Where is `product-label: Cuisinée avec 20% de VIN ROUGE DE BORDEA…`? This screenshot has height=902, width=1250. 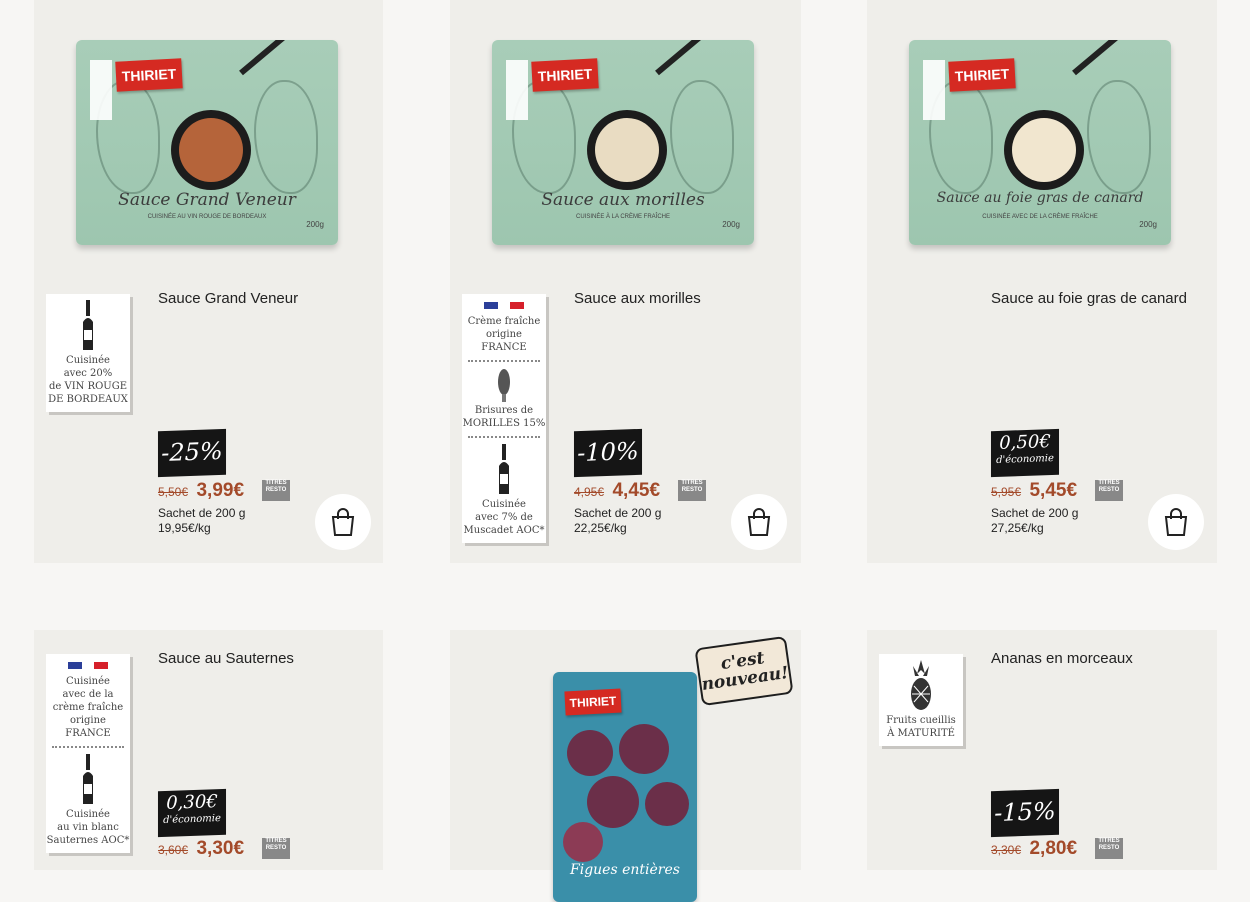
product-label: Cuisinée avec 20% de VIN ROUGE DE BORDEA… is located at coordinates (88, 353).